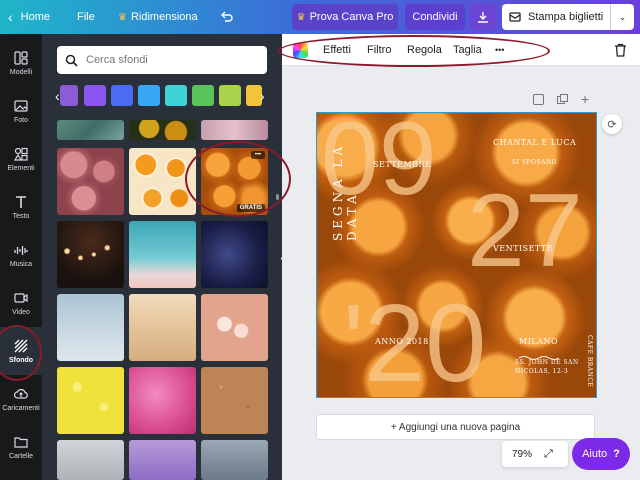 Image resolution: width=640 pixels, height=480 pixels. I want to click on swatch-right-arrow: ›, so click(266, 95).